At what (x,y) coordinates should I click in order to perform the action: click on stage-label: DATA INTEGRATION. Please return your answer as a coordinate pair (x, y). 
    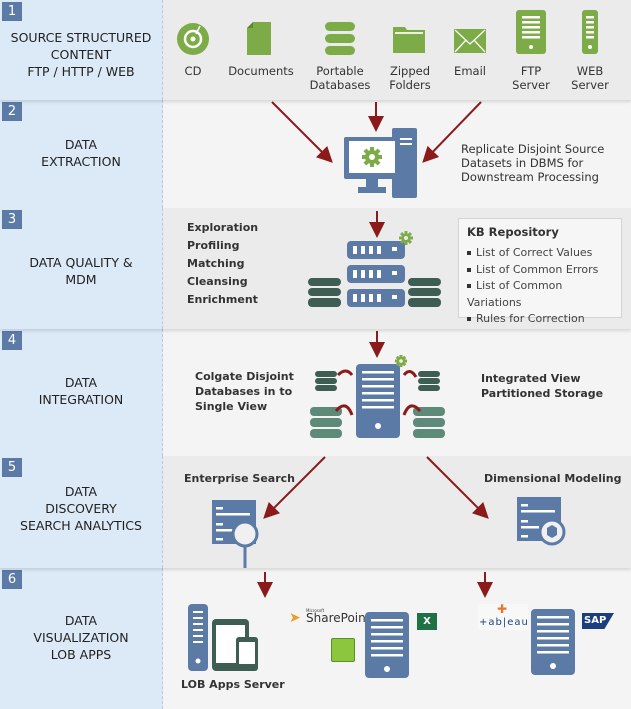
    Looking at the image, I should click on (81, 391).